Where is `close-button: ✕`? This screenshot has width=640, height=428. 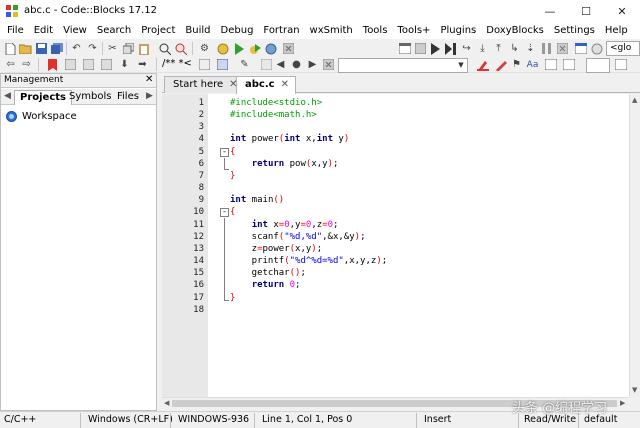 close-button: ✕ is located at coordinates (622, 11).